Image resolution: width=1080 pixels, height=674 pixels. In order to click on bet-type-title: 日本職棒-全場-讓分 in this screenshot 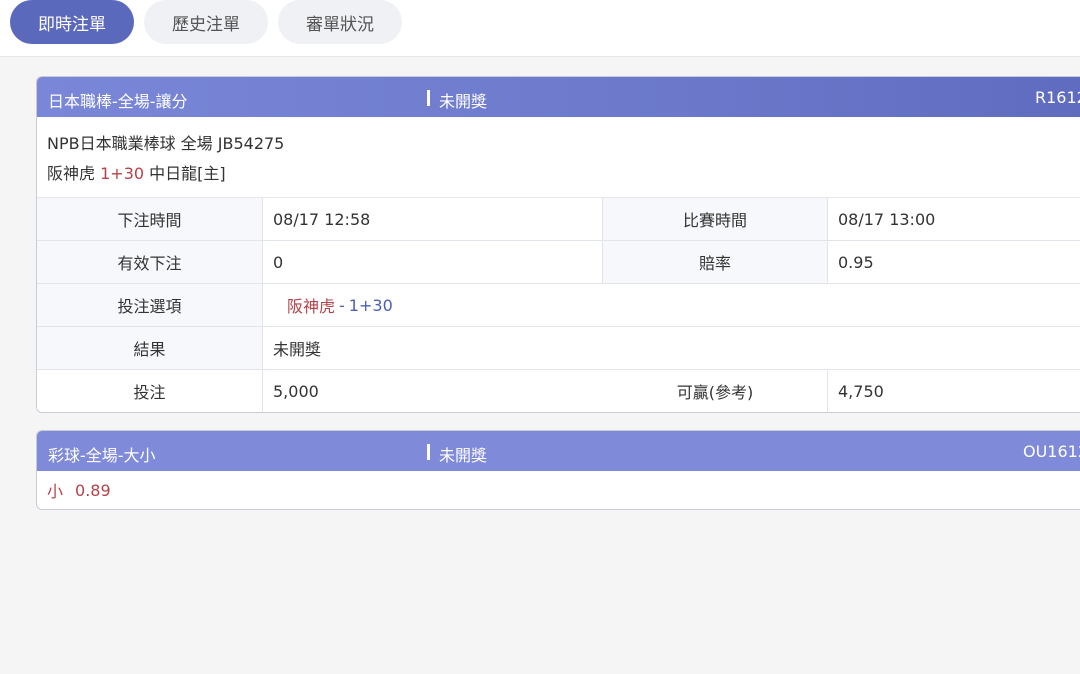, I will do `click(118, 101)`.